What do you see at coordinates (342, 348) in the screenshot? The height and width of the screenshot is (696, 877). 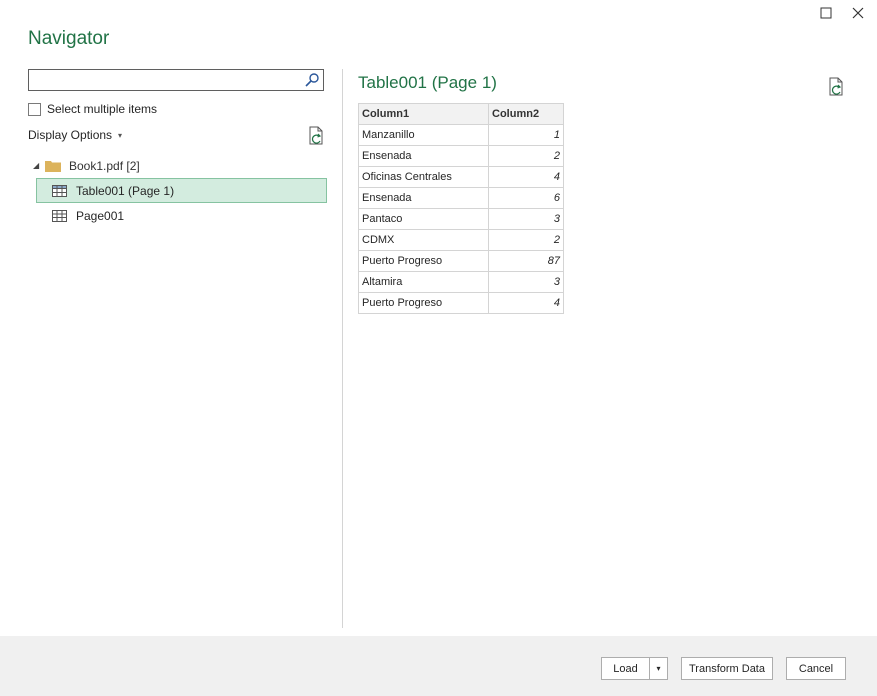 I see `pane-divider` at bounding box center [342, 348].